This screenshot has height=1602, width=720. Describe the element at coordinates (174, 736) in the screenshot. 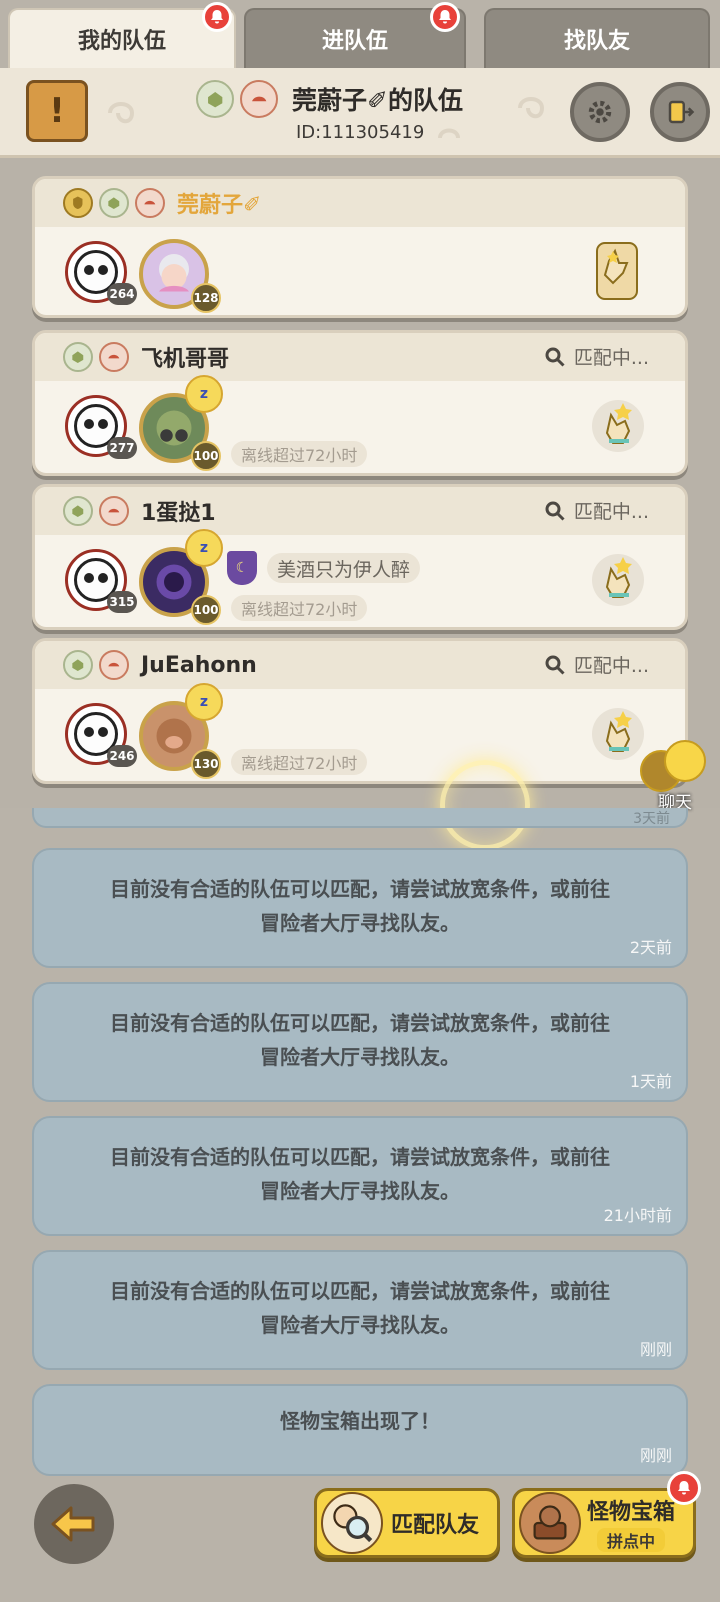

I see `boar-portrait-icon` at that location.